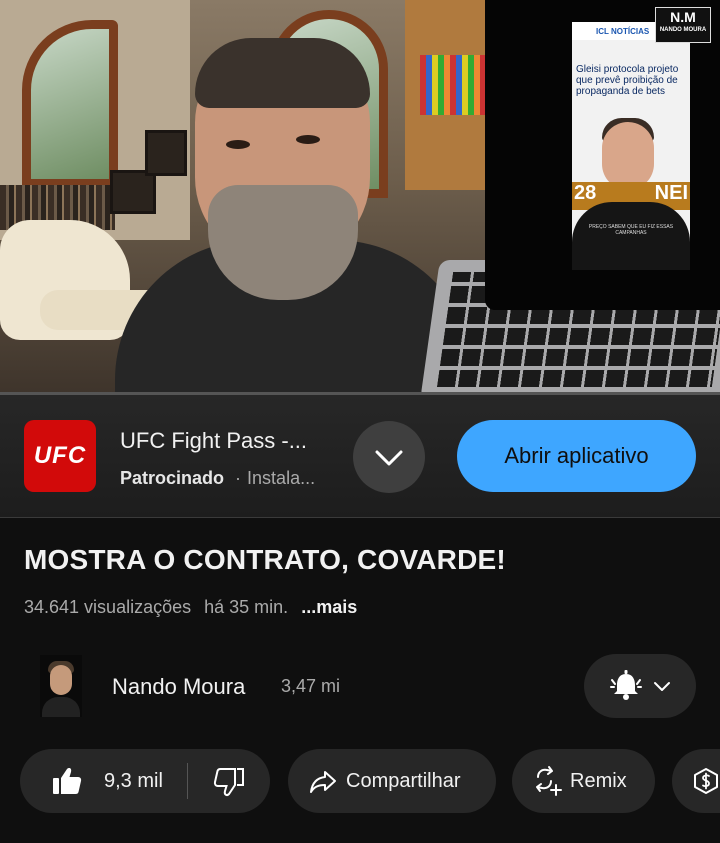 Image resolution: width=720 pixels, height=843 pixels. I want to click on channel-watermark: N.M NANDO MOURA, so click(683, 25).